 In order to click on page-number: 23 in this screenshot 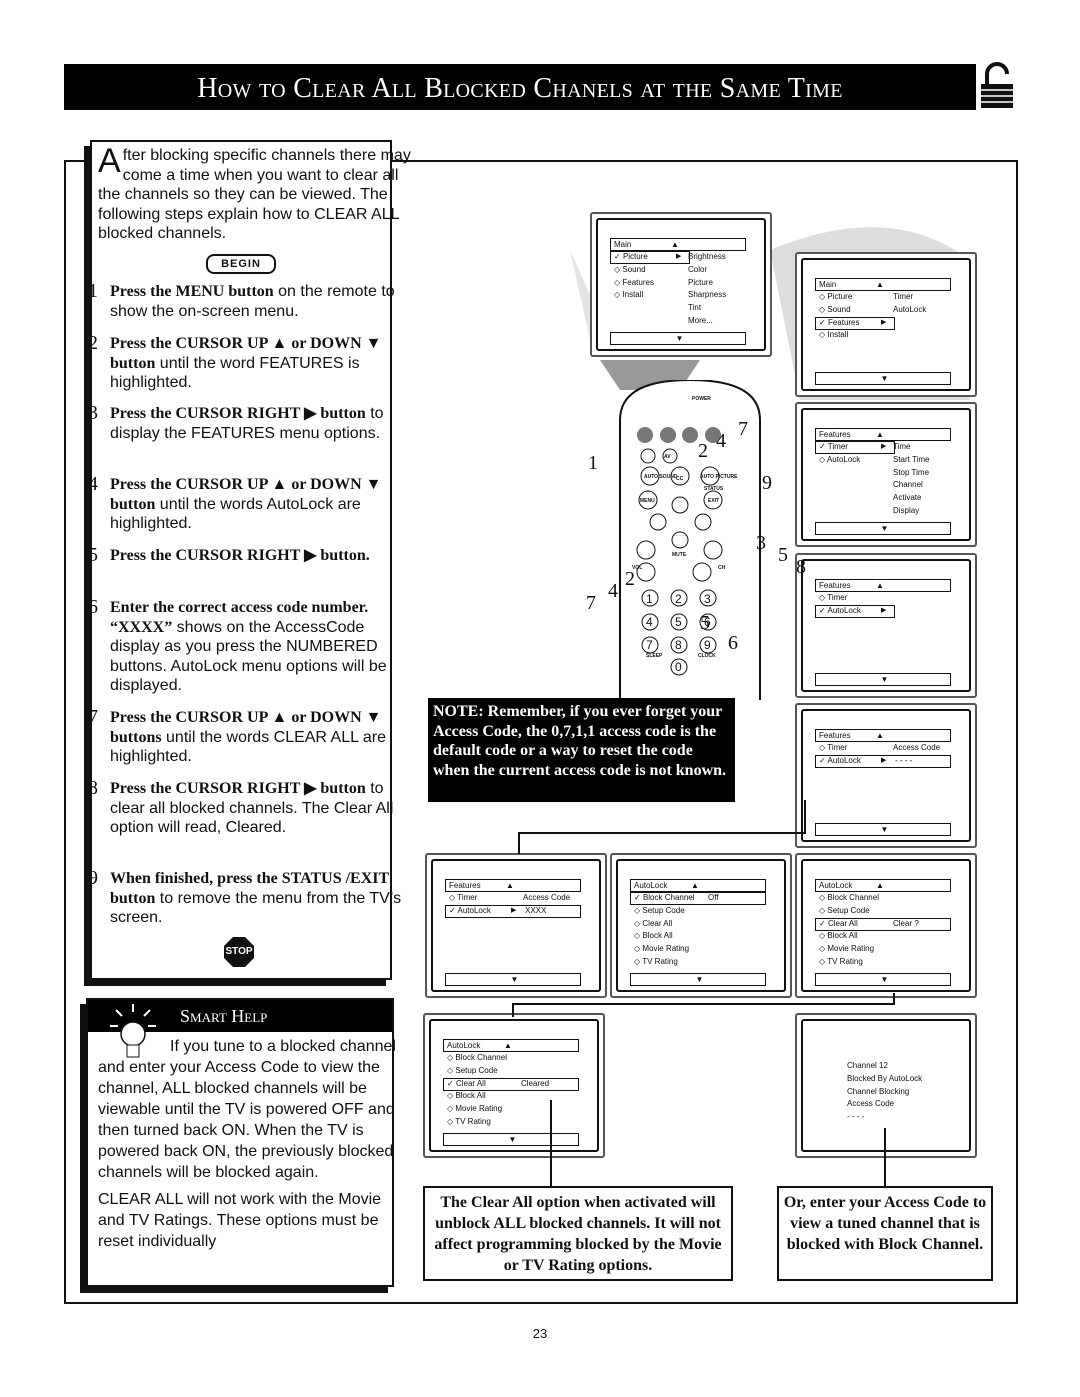, I will do `click(540, 1333)`.